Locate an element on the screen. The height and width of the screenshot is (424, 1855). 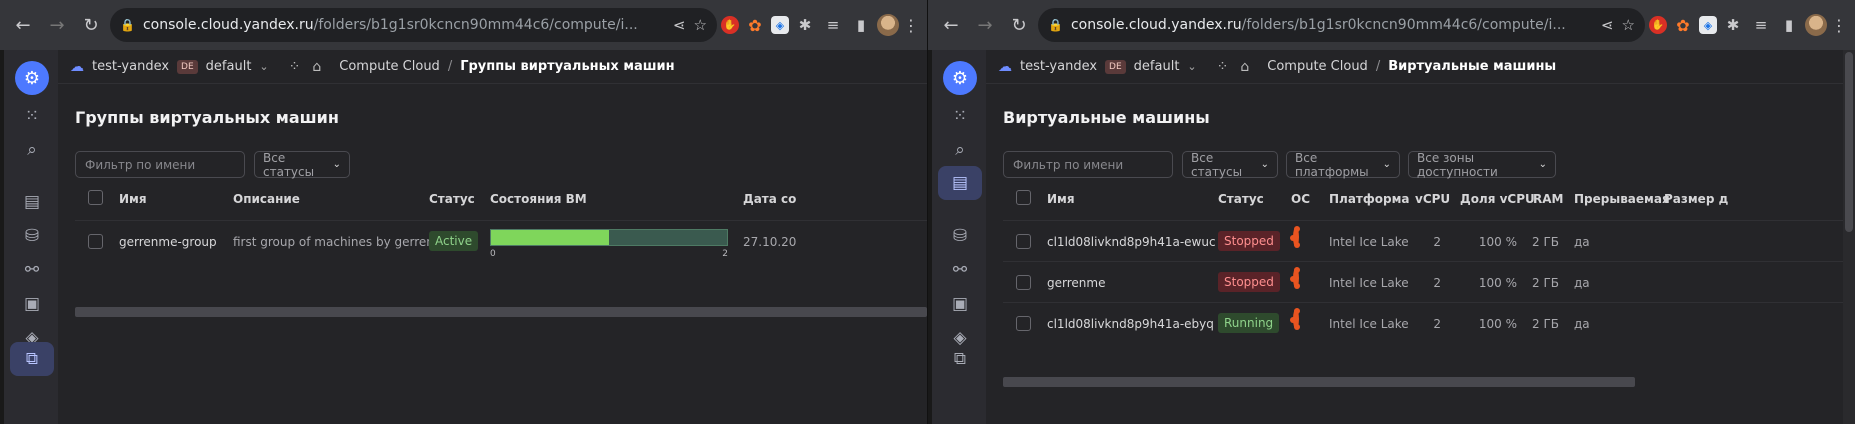
col-platform: Платформа is located at coordinates (1369, 199).